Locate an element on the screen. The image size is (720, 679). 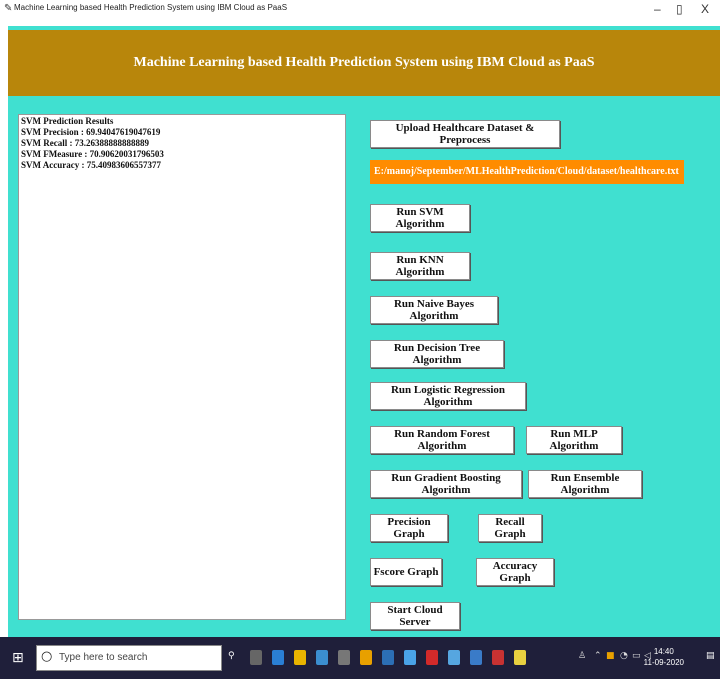
search-placeholder: Type here to search is located at coordinates (103, 657).